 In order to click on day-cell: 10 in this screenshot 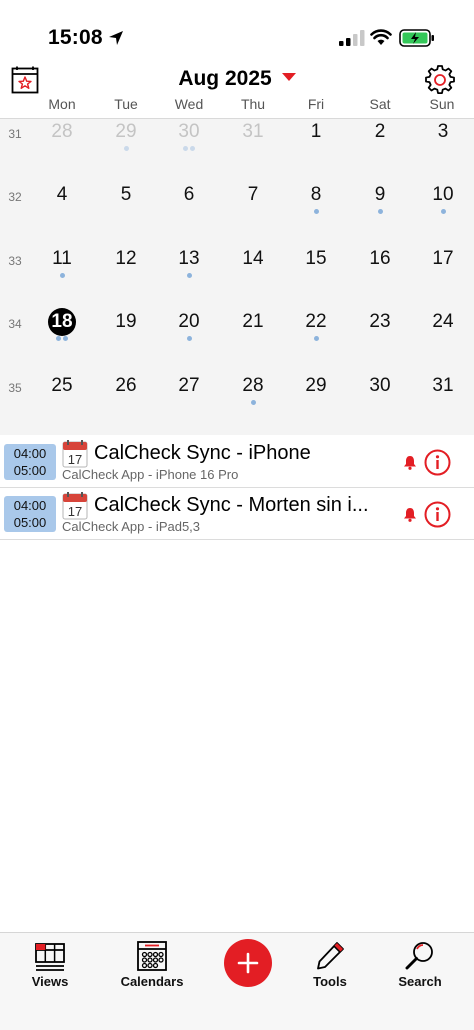, I will do `click(443, 213)`.